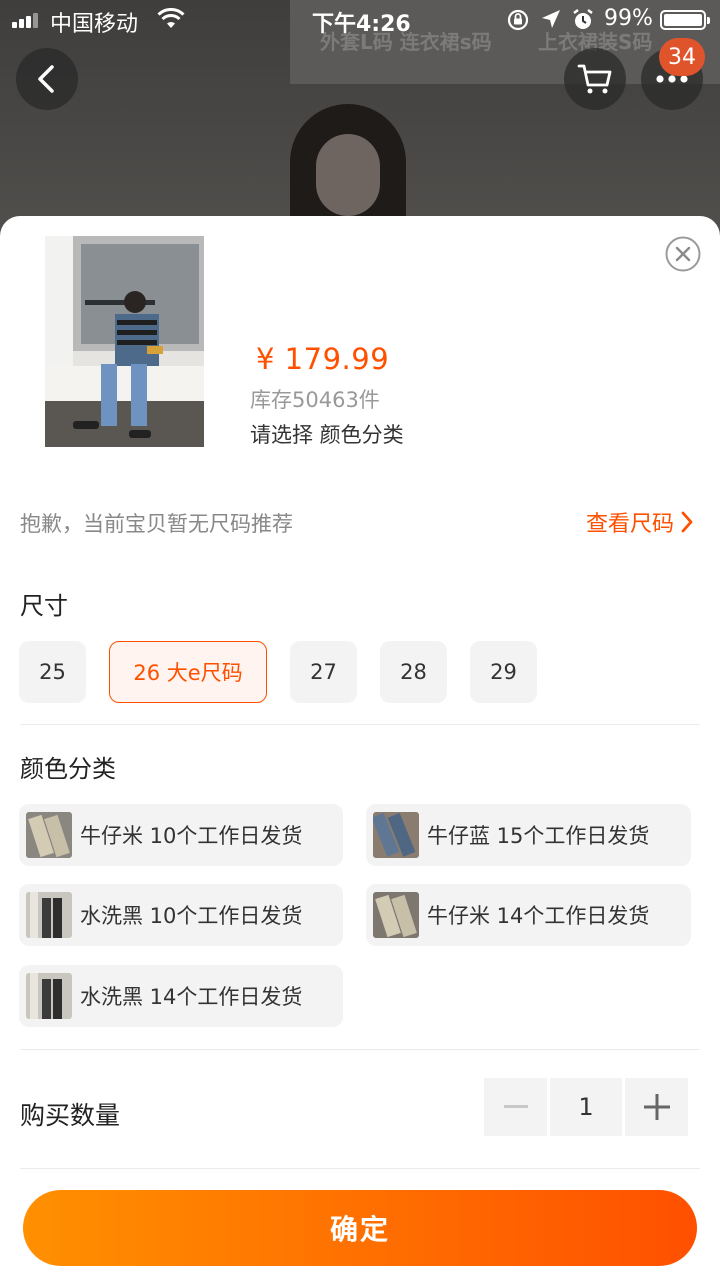 Image resolution: width=720 pixels, height=1280 pixels. I want to click on color-option-label: 水洗黑 10个工作日发货, so click(191, 916).